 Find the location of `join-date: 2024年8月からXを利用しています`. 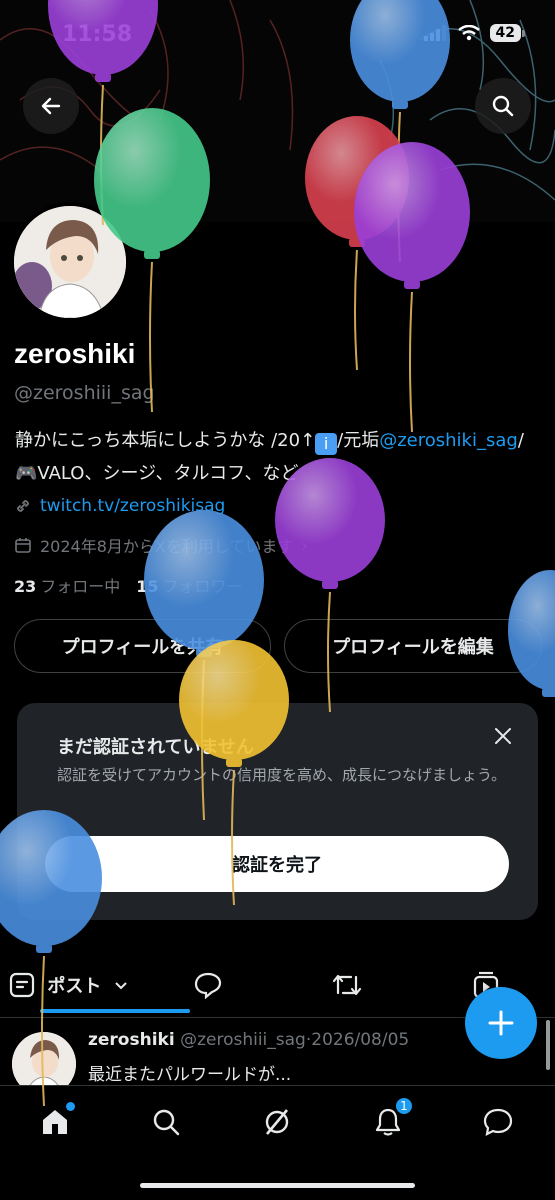

join-date: 2024年8月からXを利用しています is located at coordinates (167, 546).